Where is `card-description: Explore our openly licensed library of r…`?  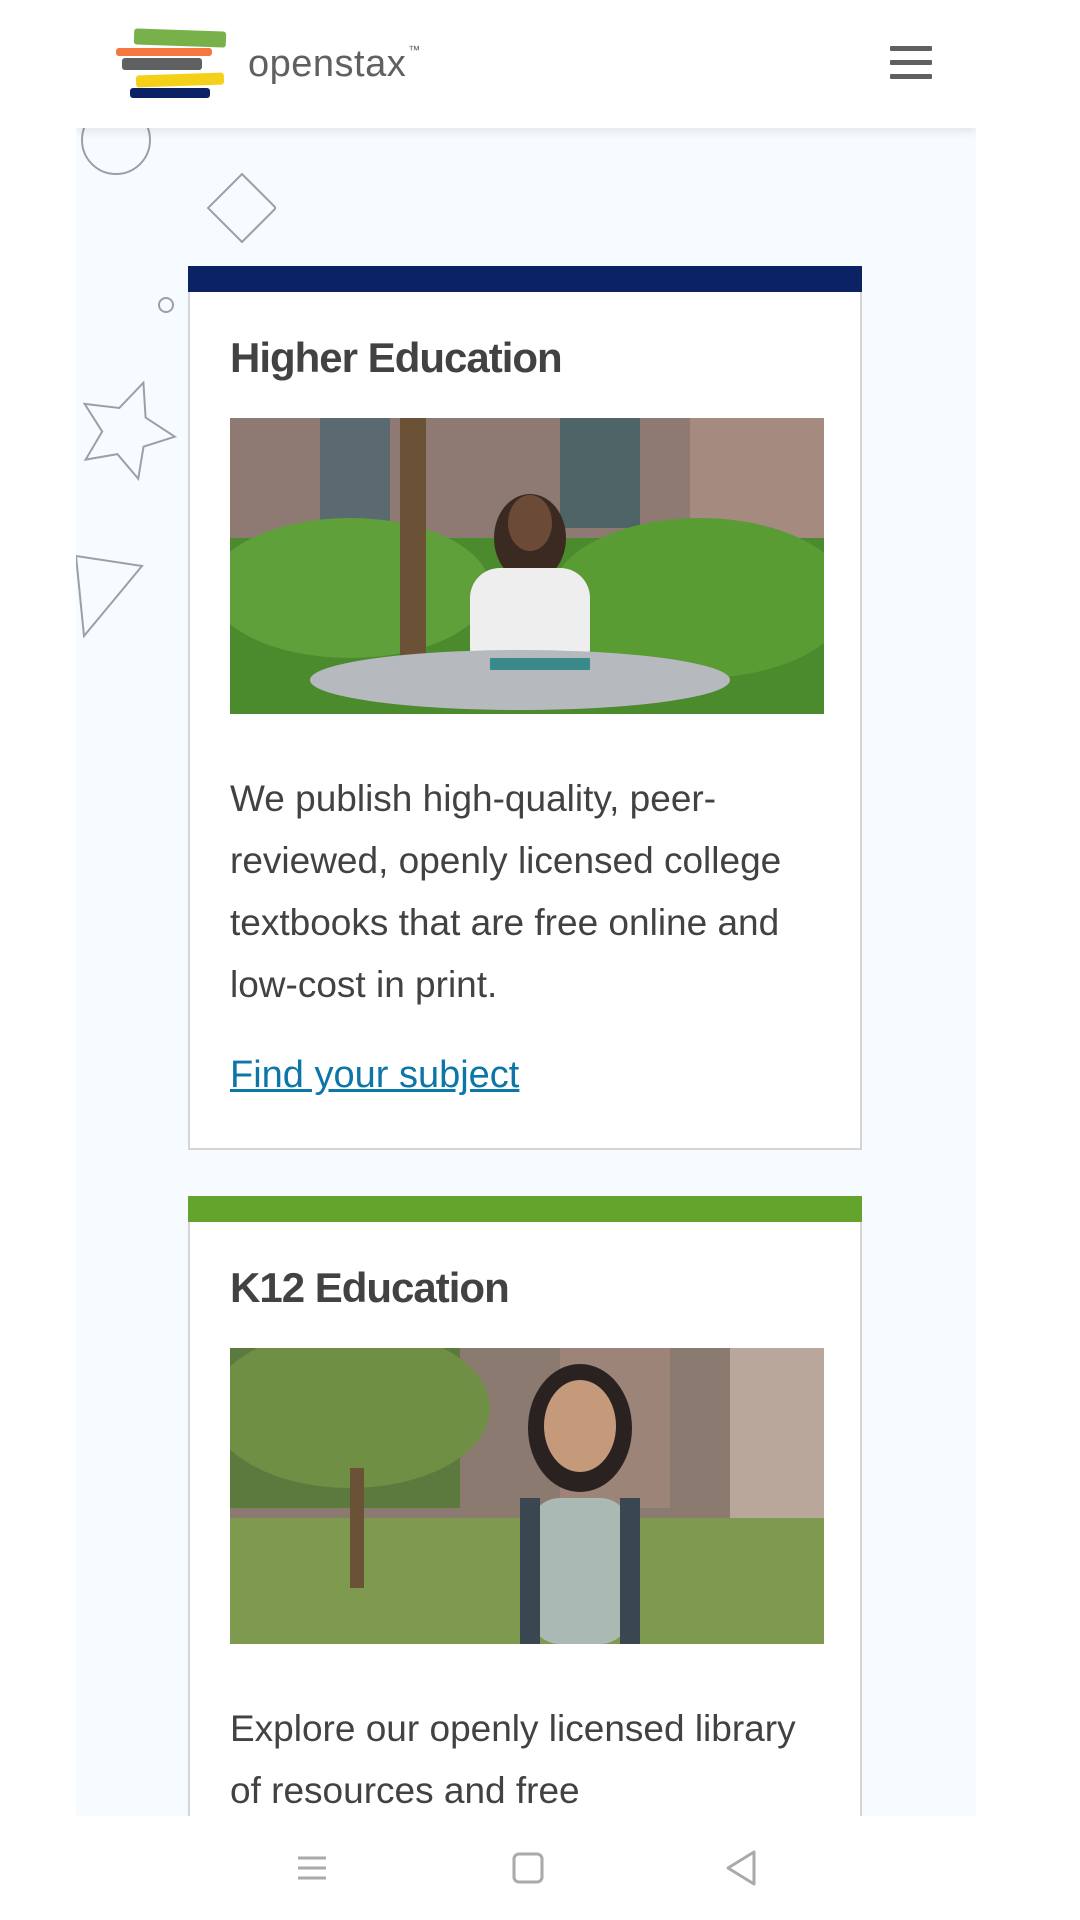 card-description: Explore our openly licensed library of r… is located at coordinates (513, 1759).